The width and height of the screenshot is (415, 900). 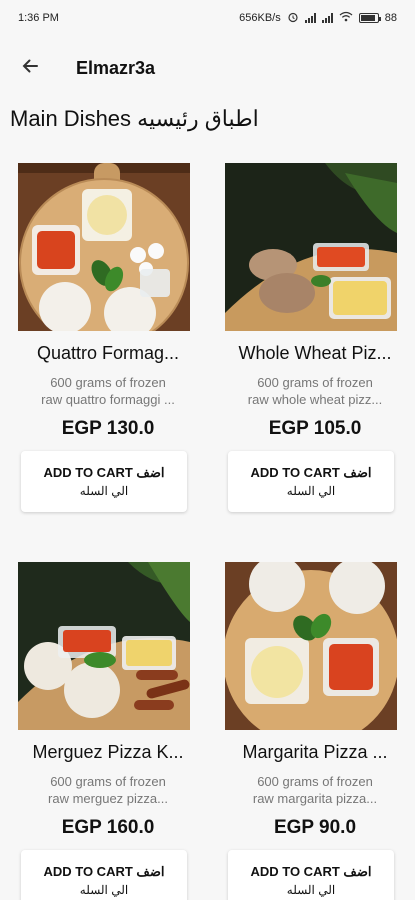 What do you see at coordinates (108, 827) in the screenshot?
I see `product-price: EGP 160.0` at bounding box center [108, 827].